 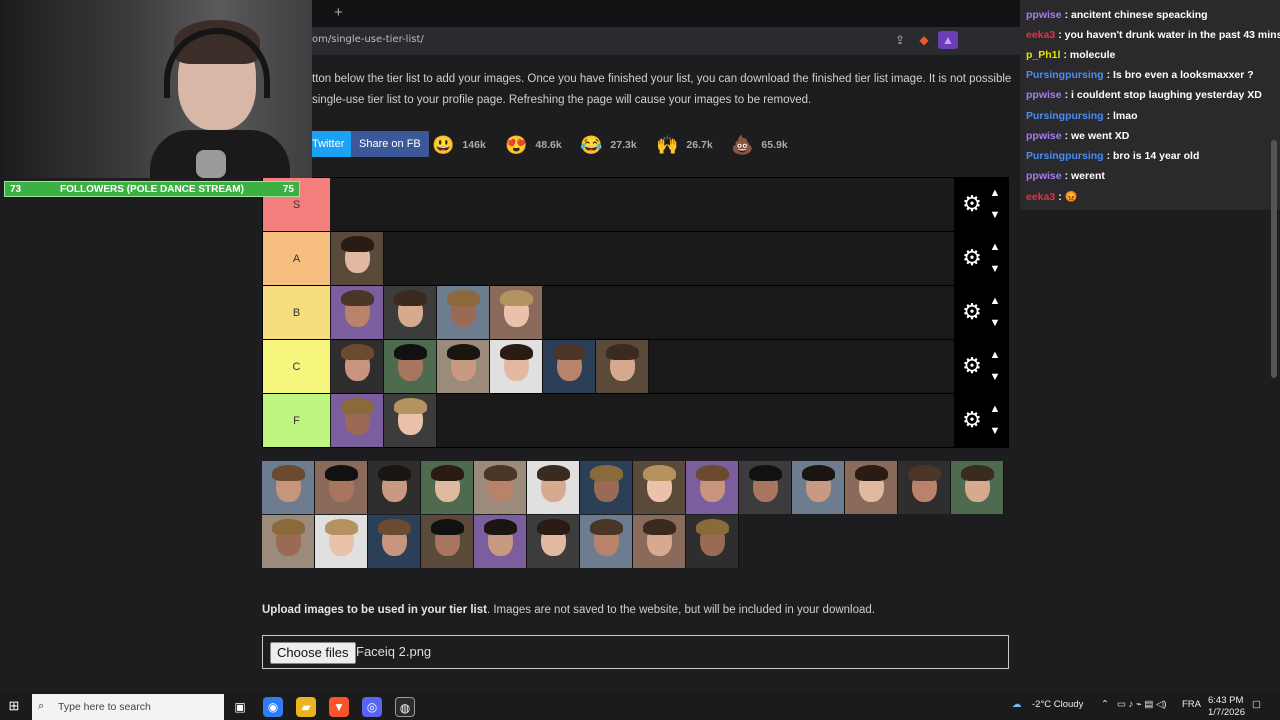 I want to click on clock-time: 6:43 PM, so click(x=1225, y=700).